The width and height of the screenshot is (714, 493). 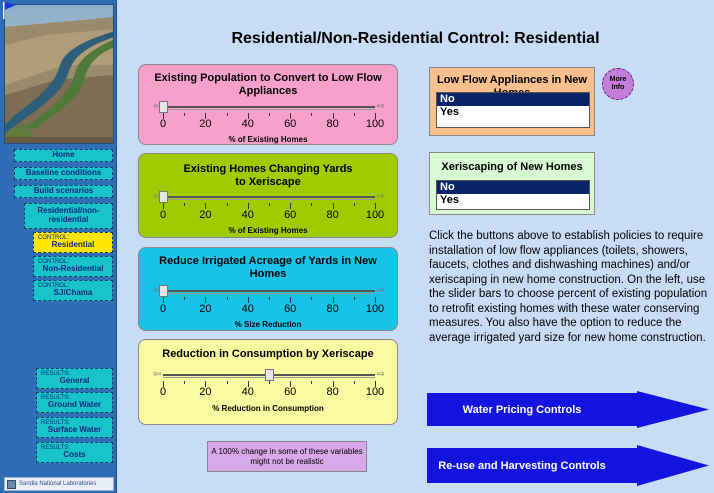 What do you see at coordinates (513, 187) in the screenshot?
I see `xeriscape-option-no: No` at bounding box center [513, 187].